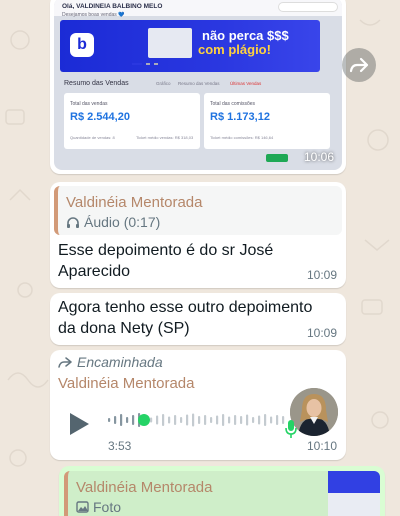 Image resolution: width=400 pixels, height=516 pixels. Describe the element at coordinates (89, 104) in the screenshot. I see `card-label: Total das vendas` at that location.